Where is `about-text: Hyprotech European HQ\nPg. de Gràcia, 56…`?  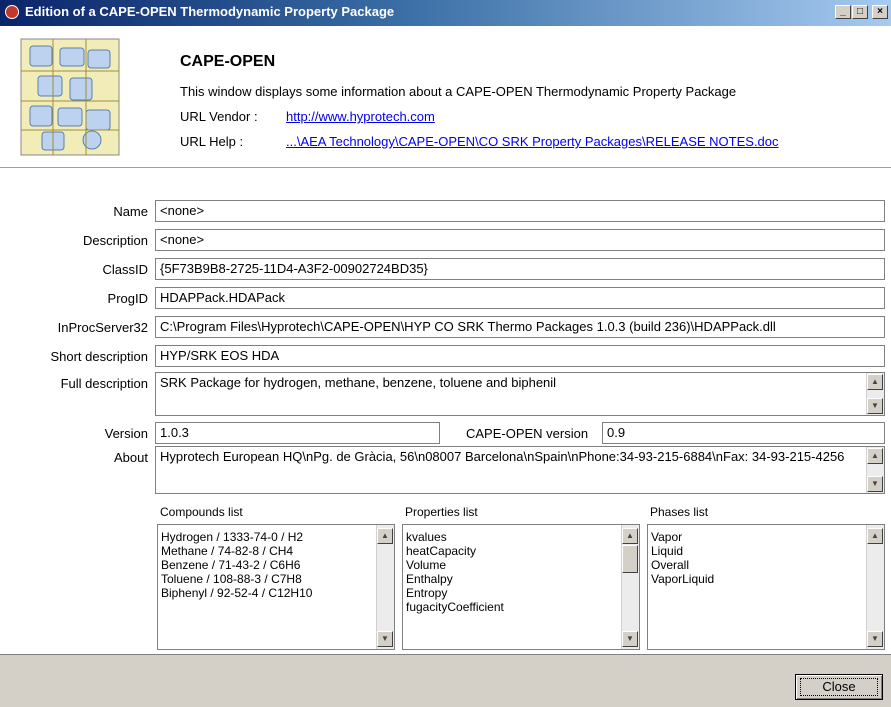
about-text: Hyprotech European HQ\nPg. de Gràcia, 56… is located at coordinates (502, 456).